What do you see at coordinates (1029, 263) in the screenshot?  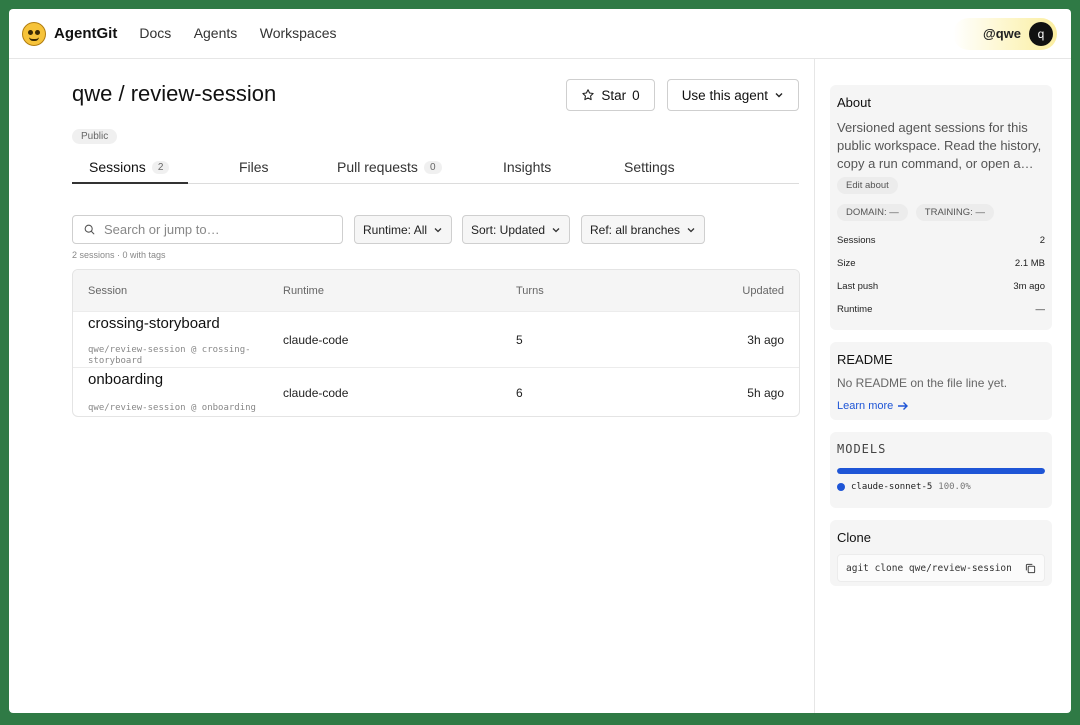 I see `stat-value: 2.1 MB` at bounding box center [1029, 263].